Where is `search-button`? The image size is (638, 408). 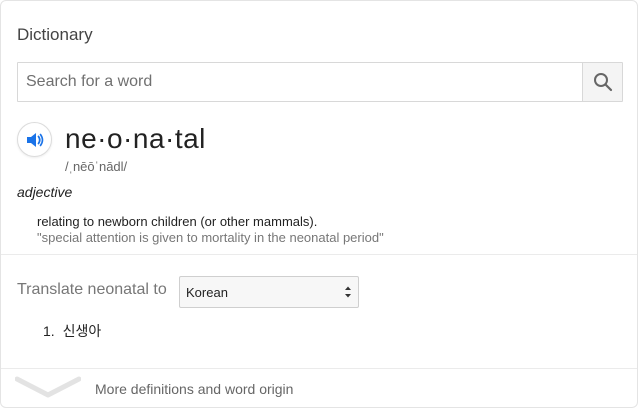
search-button is located at coordinates (602, 82).